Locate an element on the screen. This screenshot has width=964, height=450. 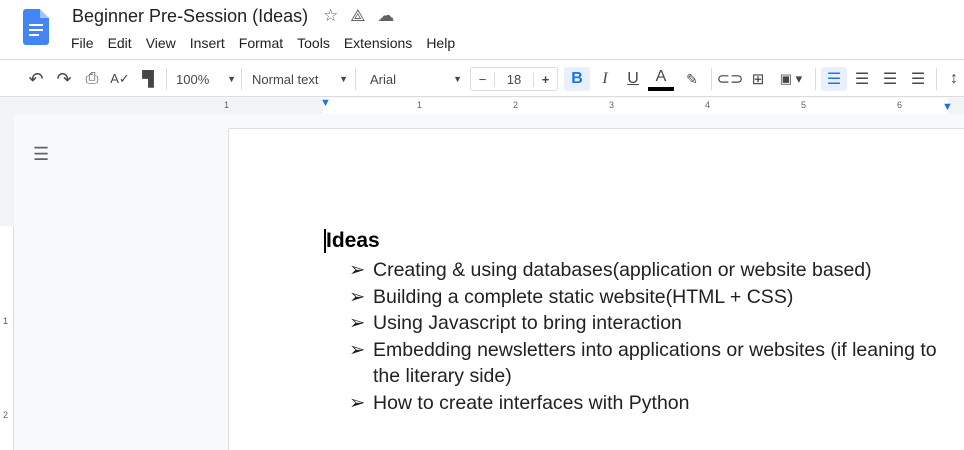
list-item-text: How to create interfaces with Python is located at coordinates (531, 402).